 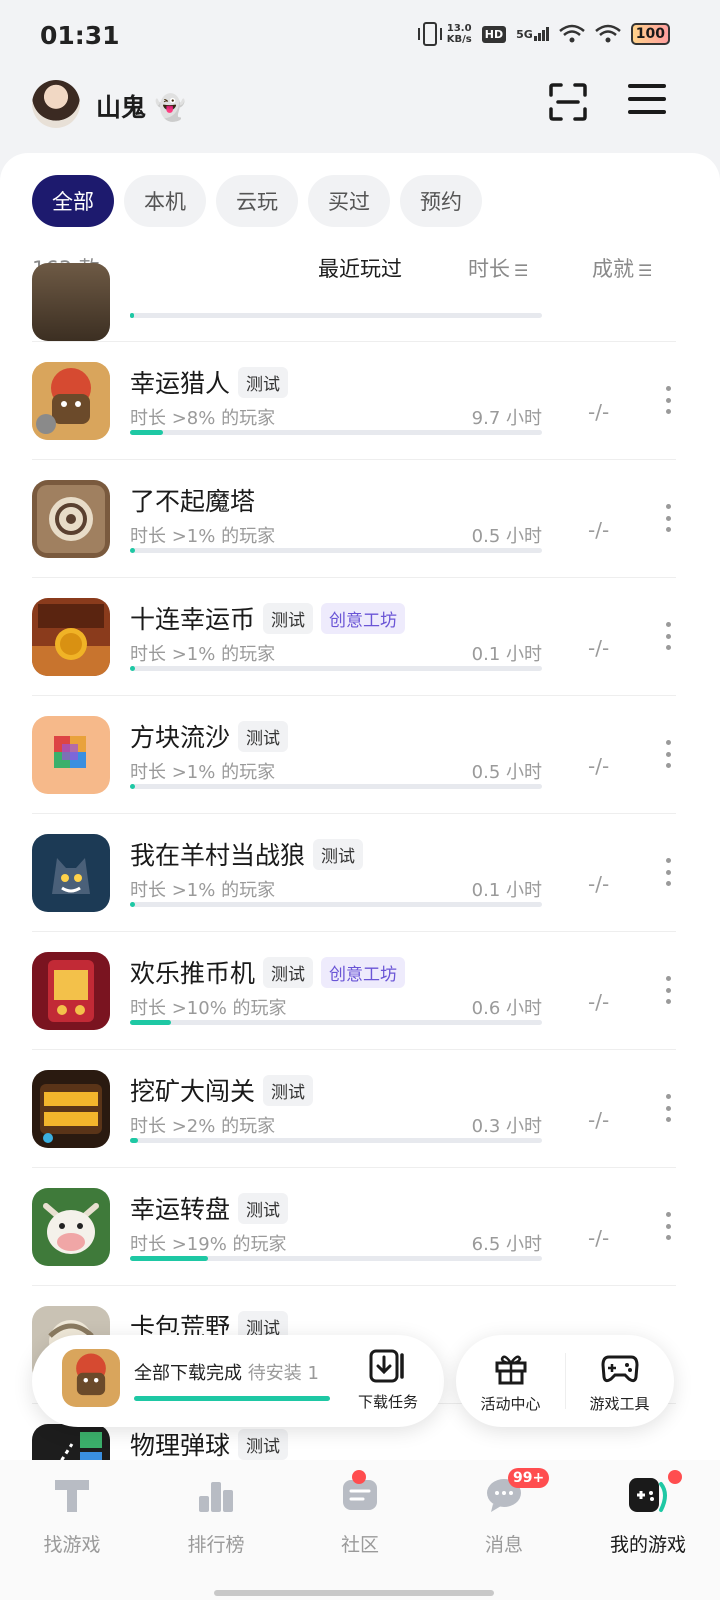 I want to click on bottom-tab-bar: 找游戏 排行榜 社区 99+ 消息 我的游戏, so click(x=360, y=1530).